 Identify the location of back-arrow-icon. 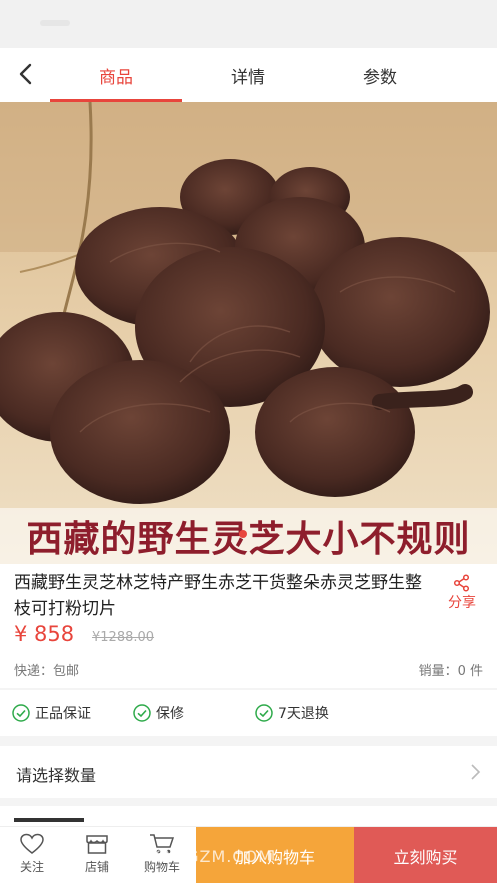
(25, 74).